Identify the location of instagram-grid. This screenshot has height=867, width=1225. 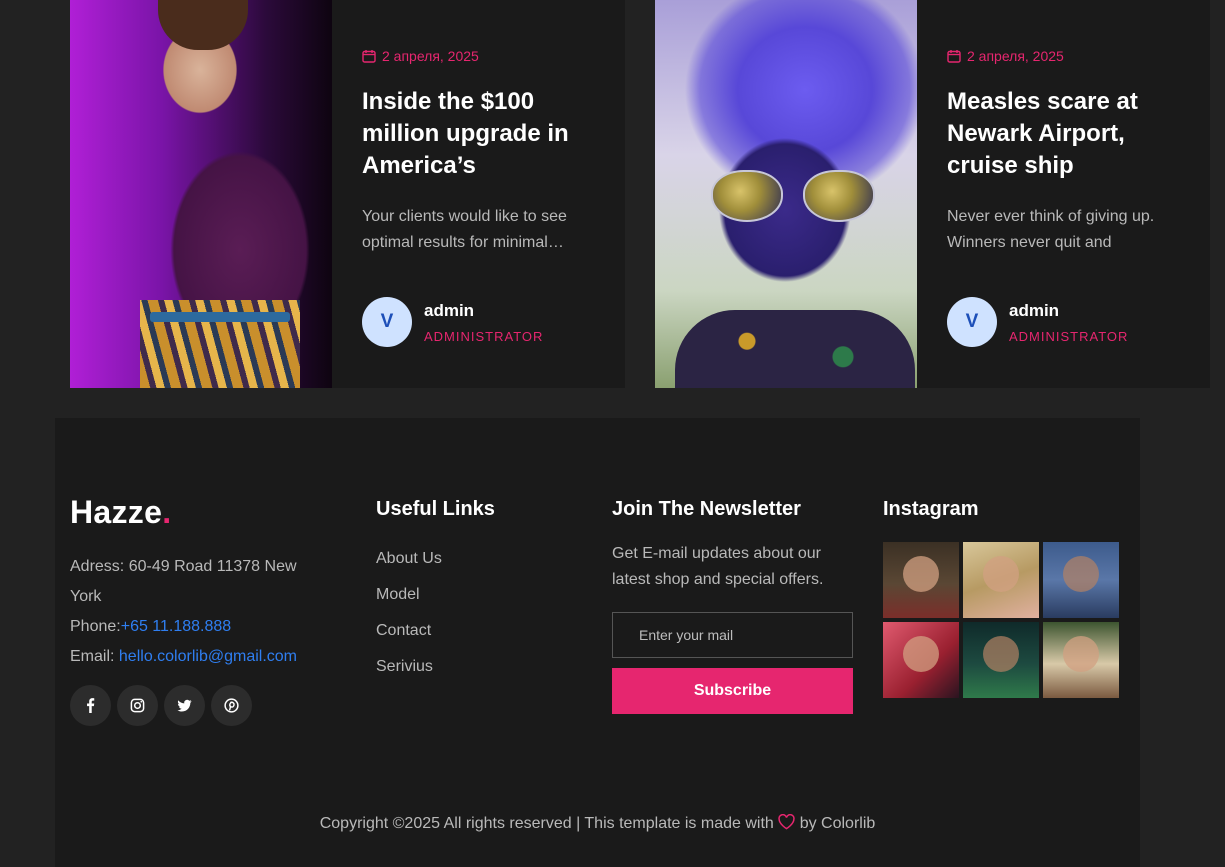
(1001, 620).